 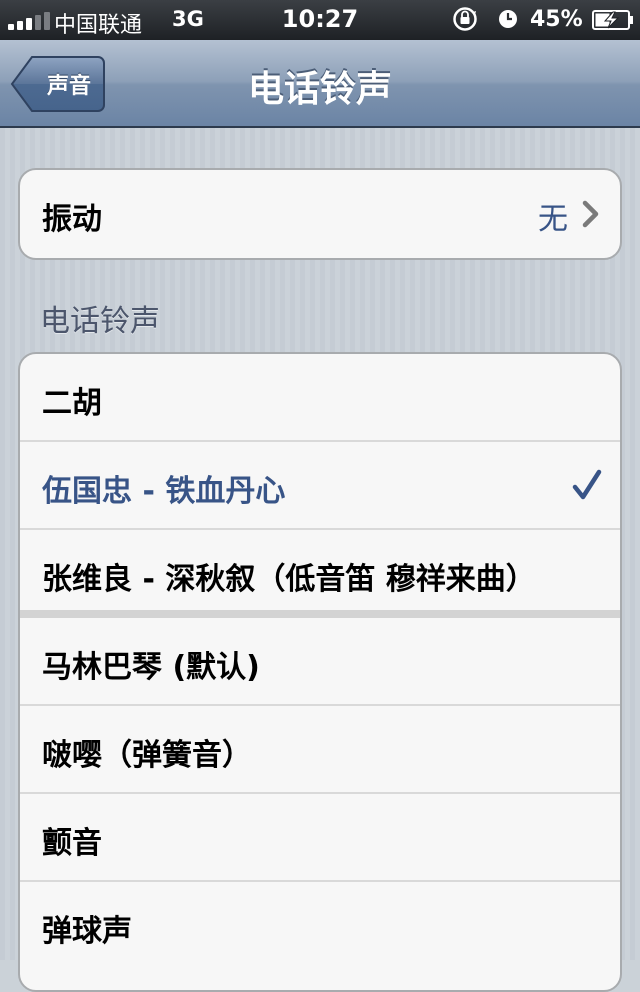 What do you see at coordinates (553, 219) in the screenshot?
I see `vibration-value: 无` at bounding box center [553, 219].